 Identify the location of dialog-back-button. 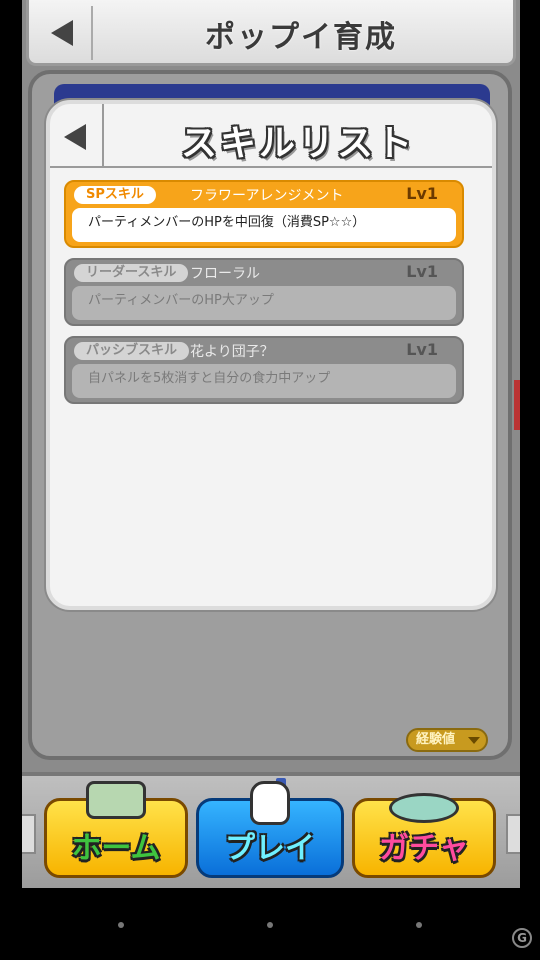
(77, 136).